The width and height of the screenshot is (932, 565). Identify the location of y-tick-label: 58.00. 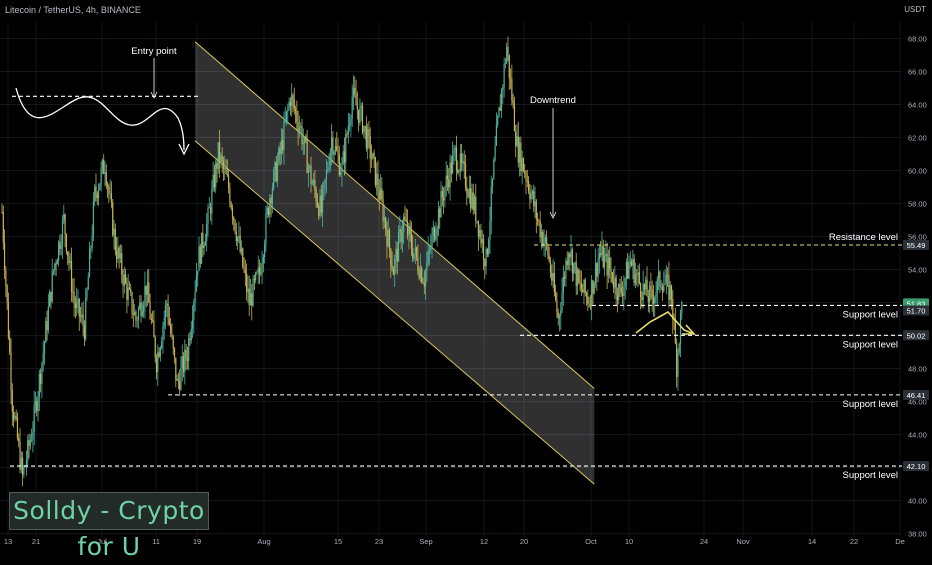
(917, 204).